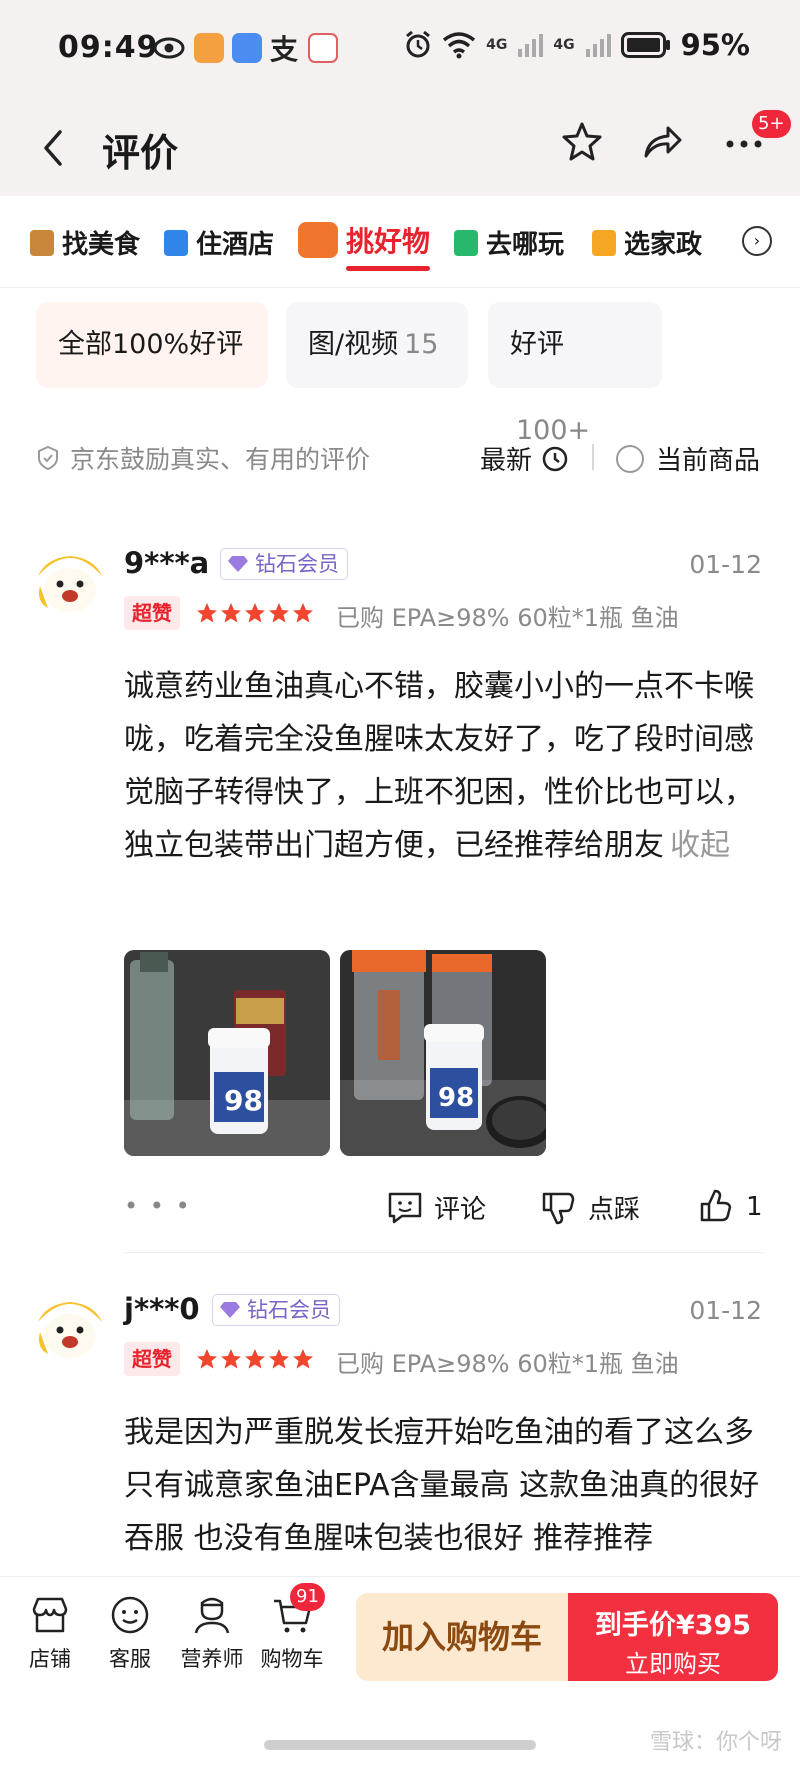  I want to click on tab-store: 店铺, so click(50, 1633).